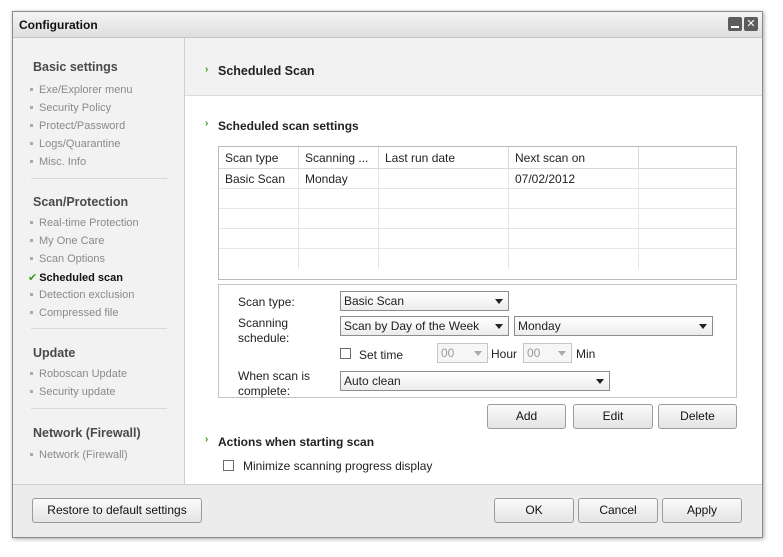  I want to click on check-icon: ✔, so click(33, 278).